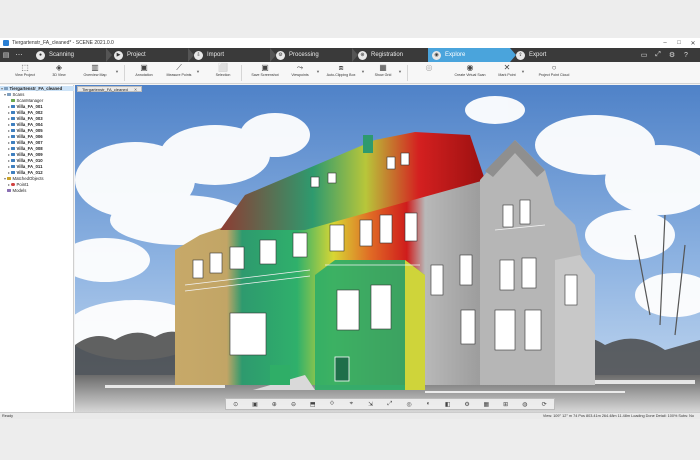 Image resolution: width=700 pixels, height=460 pixels. I want to click on tree-item-scan: ▸ Villa_FA_005, so click(25, 130).